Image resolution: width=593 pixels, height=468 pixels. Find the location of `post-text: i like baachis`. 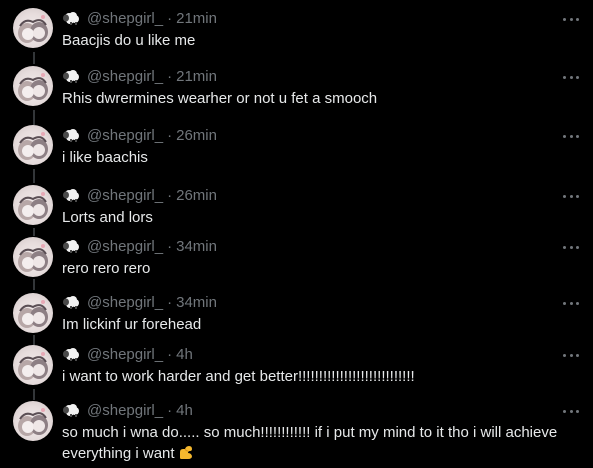

post-text: i like baachis is located at coordinates (105, 157).